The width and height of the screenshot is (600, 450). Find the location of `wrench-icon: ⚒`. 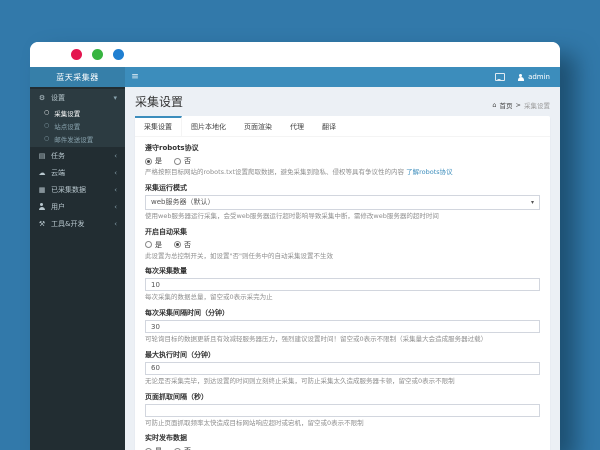

wrench-icon: ⚒ is located at coordinates (42, 223).